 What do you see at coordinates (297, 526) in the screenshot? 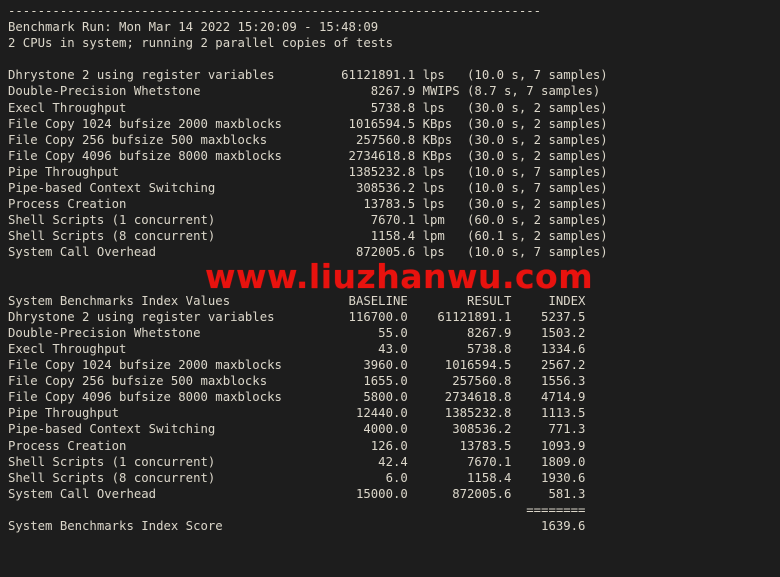
I see `index-score-line: System Benchmarks Index Score 1639.6` at bounding box center [297, 526].